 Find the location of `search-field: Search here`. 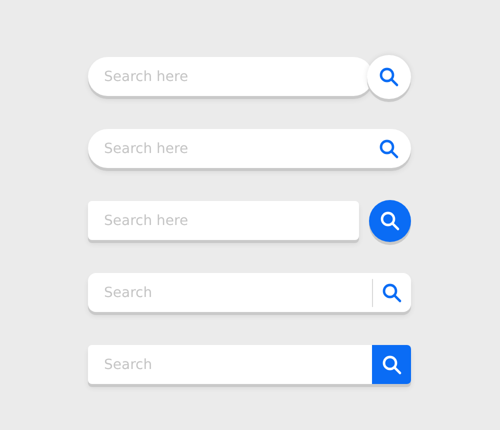

search-field: Search here is located at coordinates (223, 220).